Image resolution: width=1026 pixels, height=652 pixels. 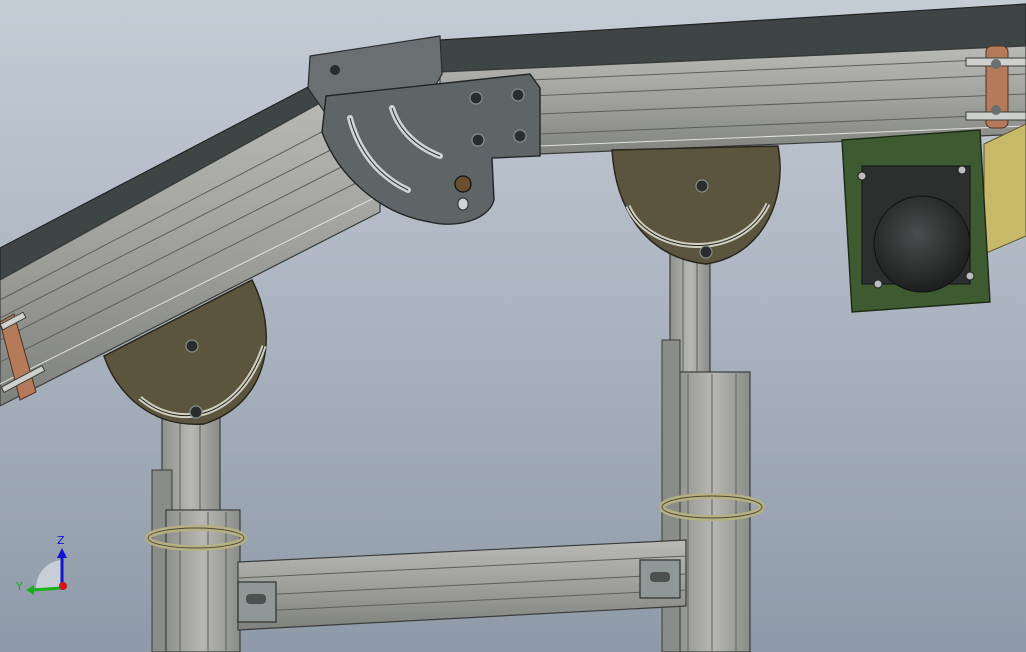 What do you see at coordinates (63, 586) in the screenshot?
I see `triad-x-axis` at bounding box center [63, 586].